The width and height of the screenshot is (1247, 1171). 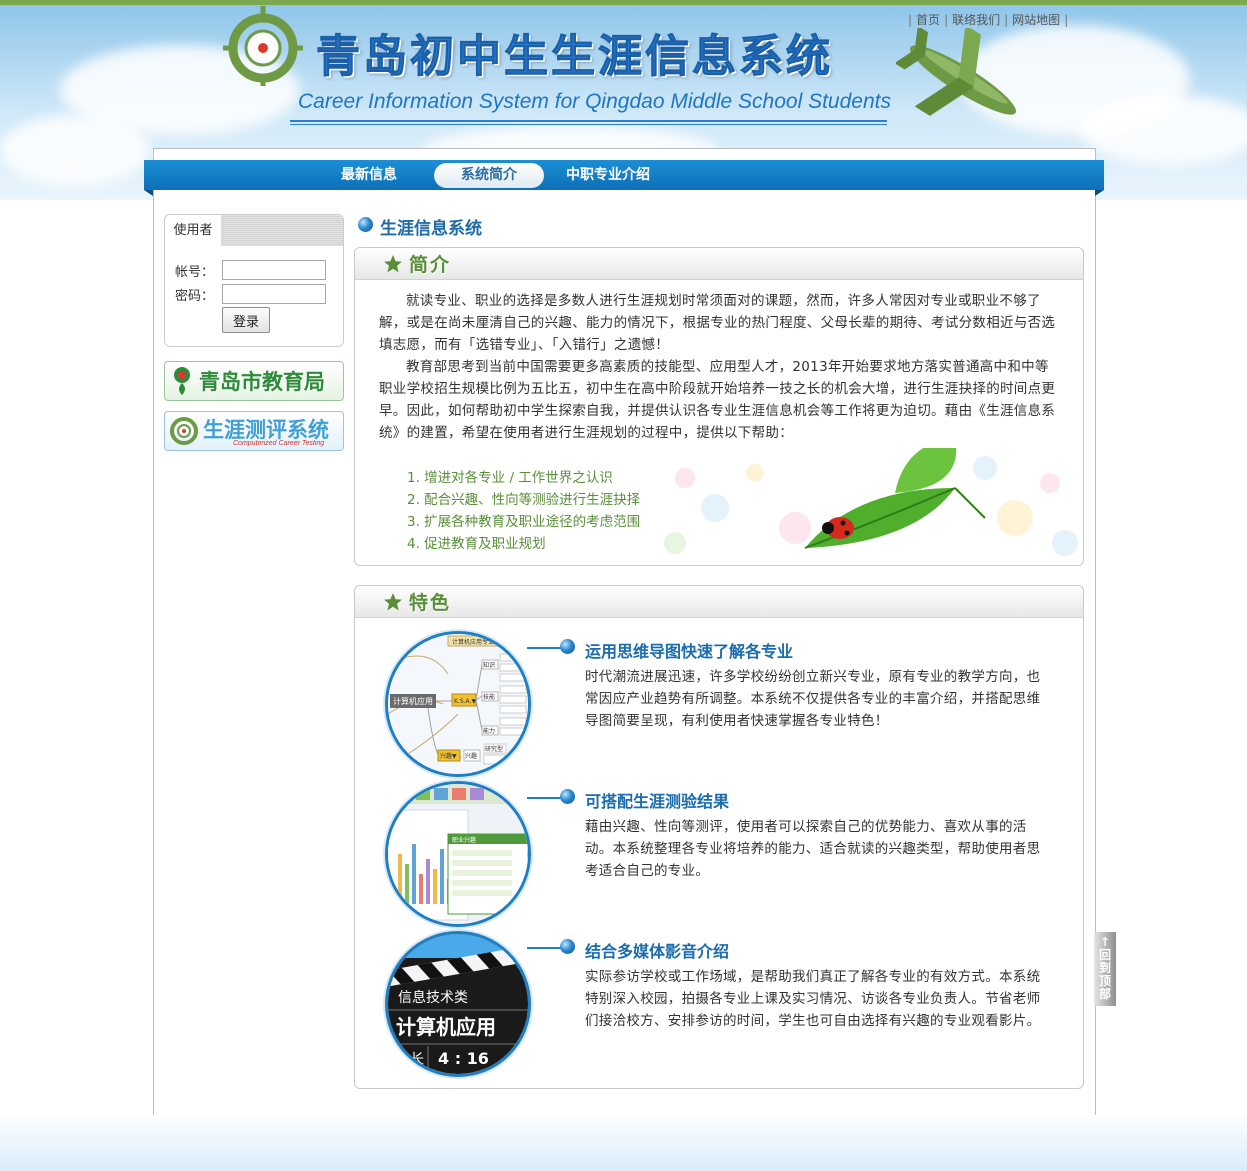 I want to click on qingdao-education-bureau-banner: 青岛市教育局, so click(x=254, y=381).